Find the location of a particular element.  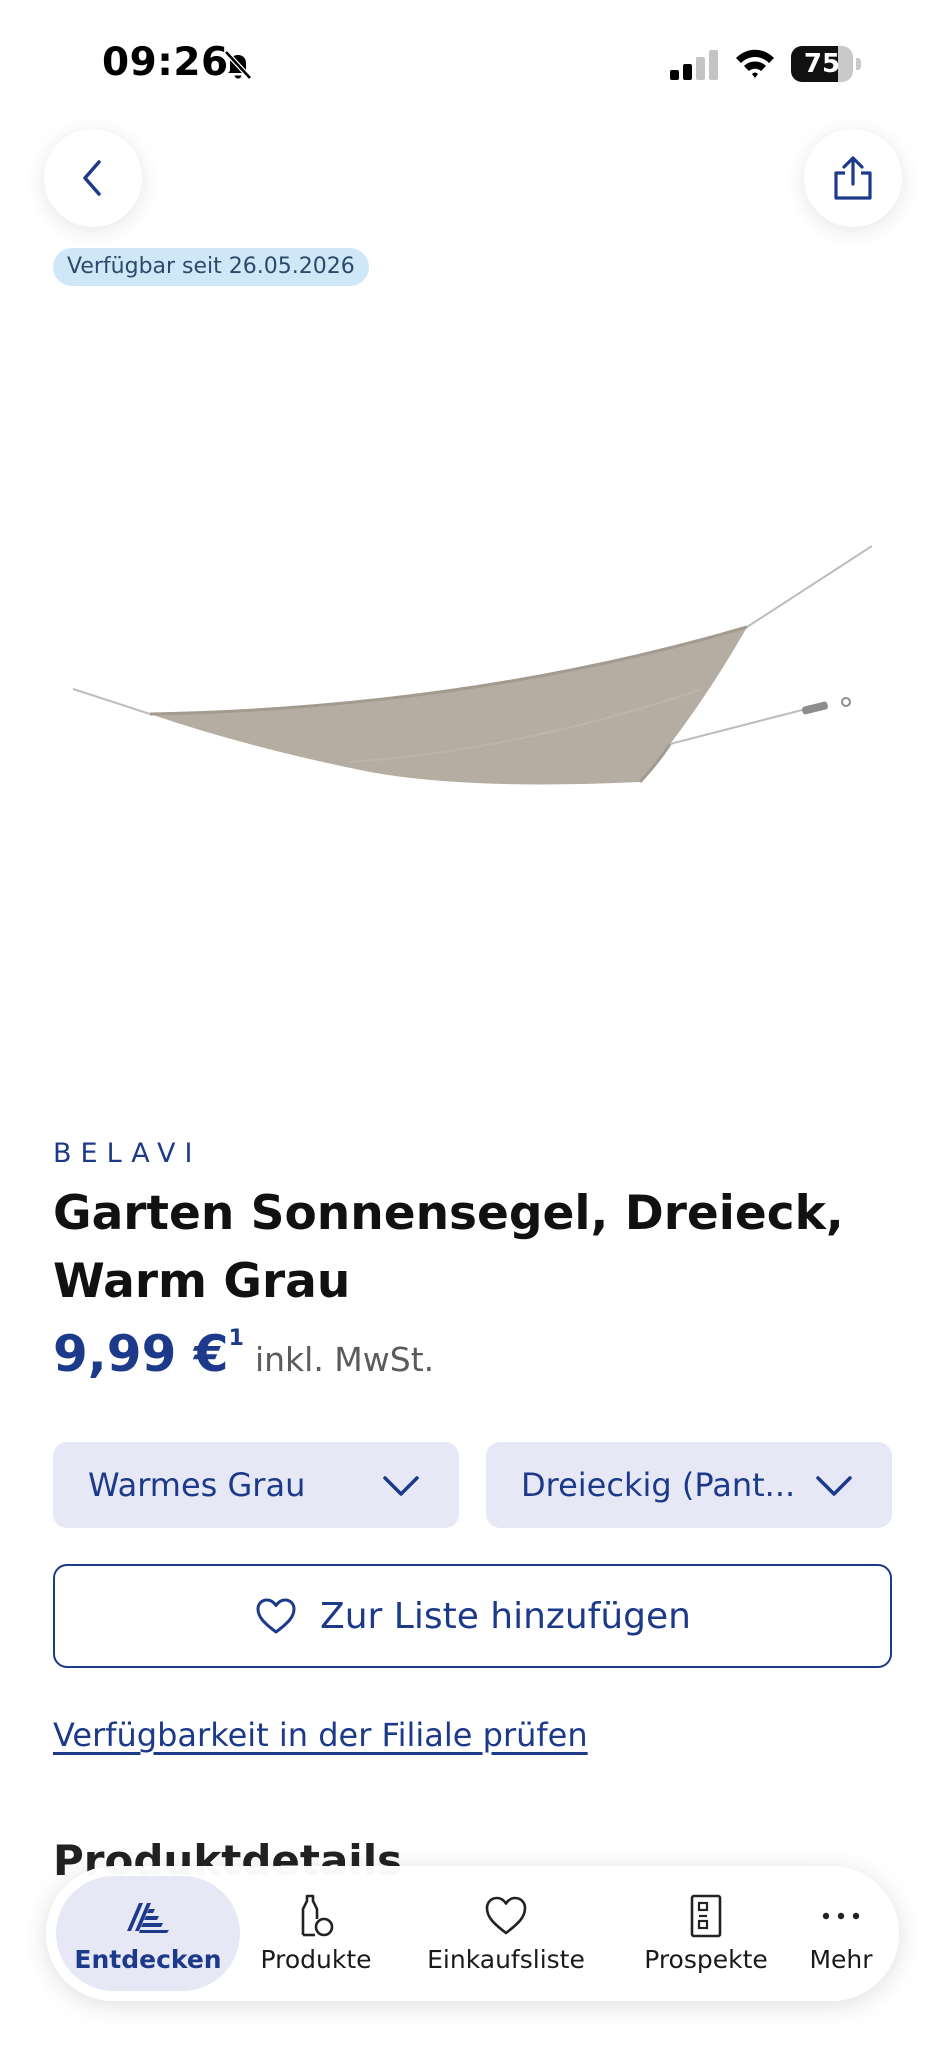

product-brand: BELAVI is located at coordinates (127, 1153).